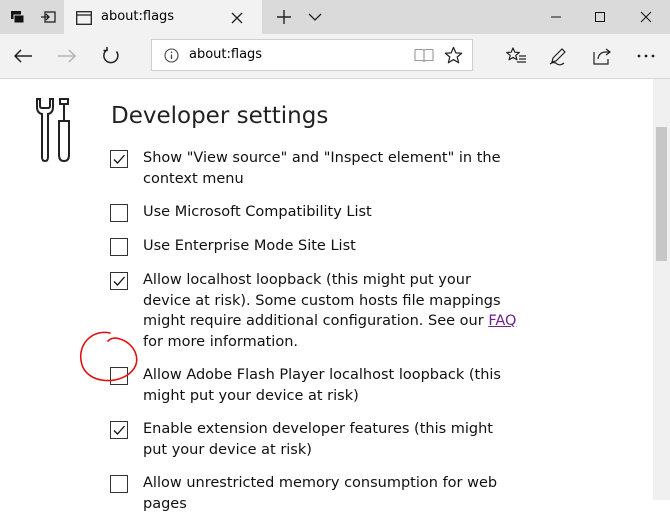 The width and height of the screenshot is (670, 514). What do you see at coordinates (558, 56) in the screenshot?
I see `web-note-pen-icon` at bounding box center [558, 56].